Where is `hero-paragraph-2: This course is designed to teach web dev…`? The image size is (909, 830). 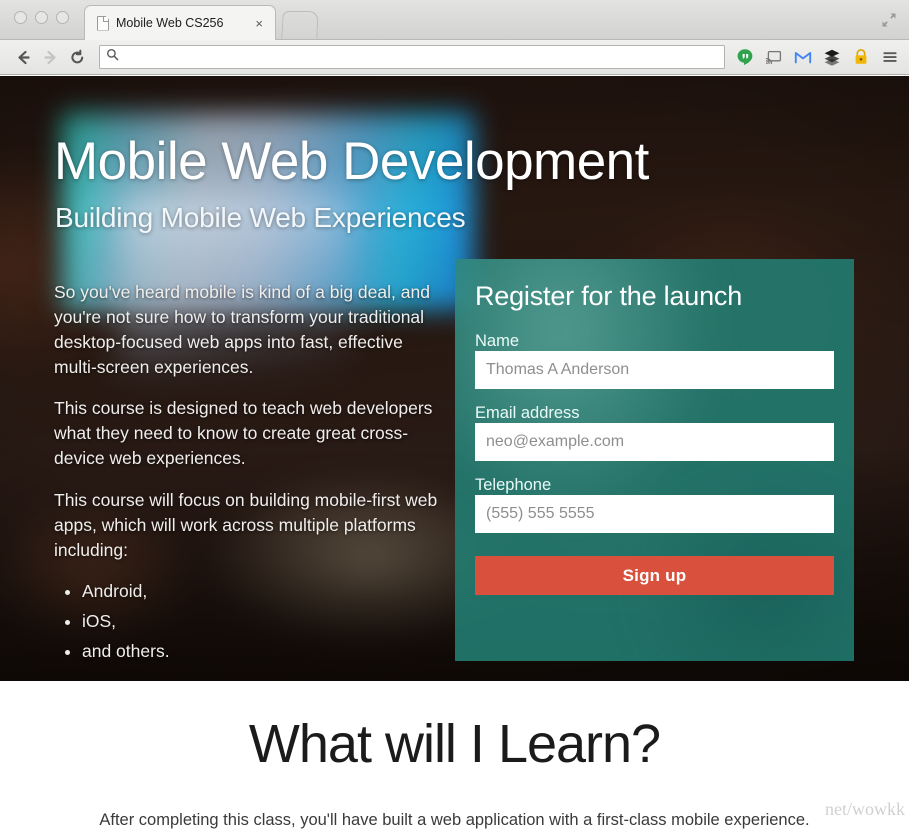 hero-paragraph-2: This course is designed to teach web dev… is located at coordinates (243, 433).